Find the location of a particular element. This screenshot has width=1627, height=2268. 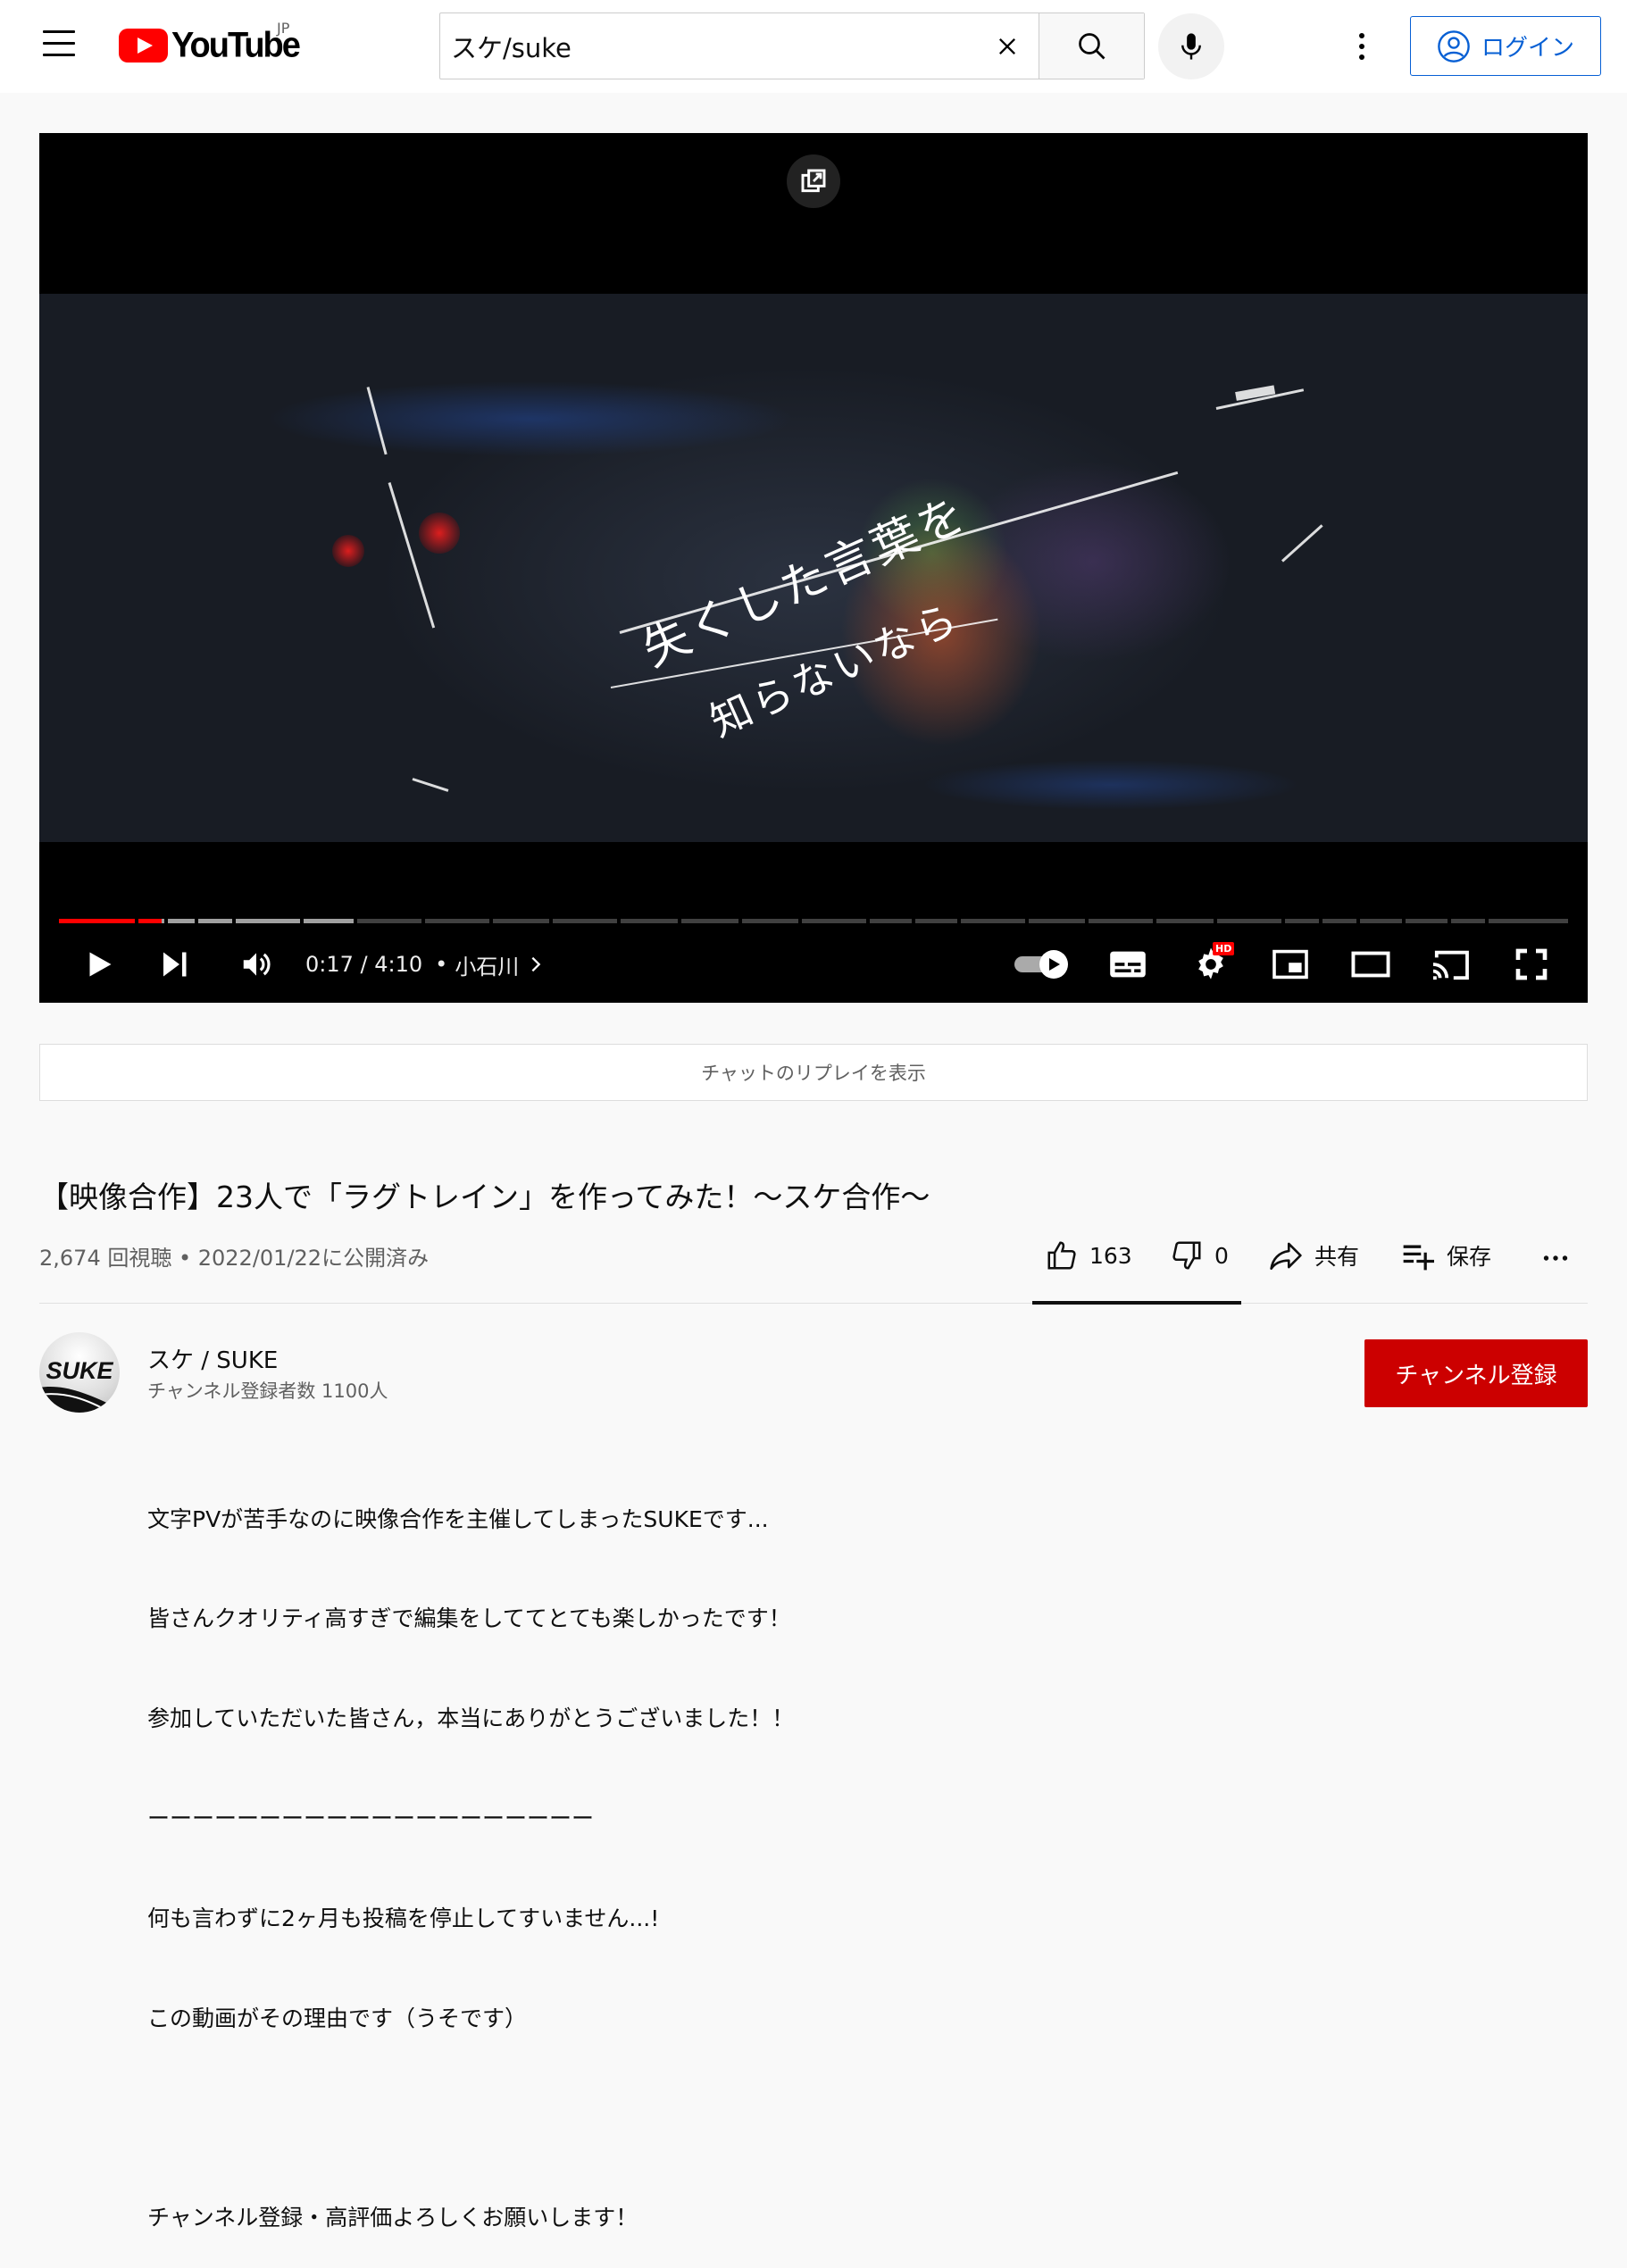

subtitles-icon is located at coordinates (1128, 964).